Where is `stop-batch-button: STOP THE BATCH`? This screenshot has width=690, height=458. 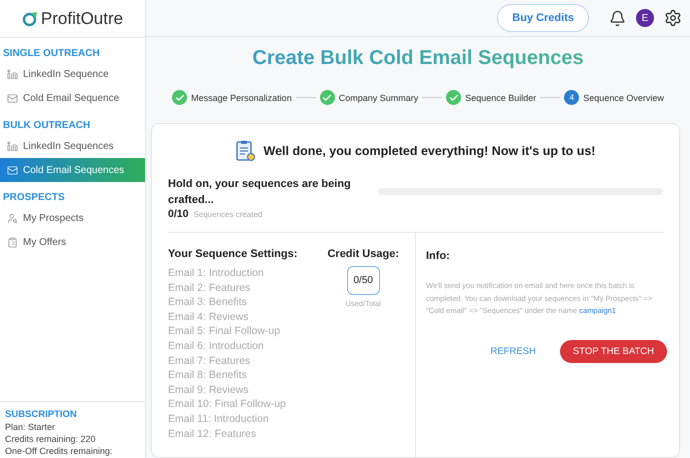 stop-batch-button: STOP THE BATCH is located at coordinates (613, 351).